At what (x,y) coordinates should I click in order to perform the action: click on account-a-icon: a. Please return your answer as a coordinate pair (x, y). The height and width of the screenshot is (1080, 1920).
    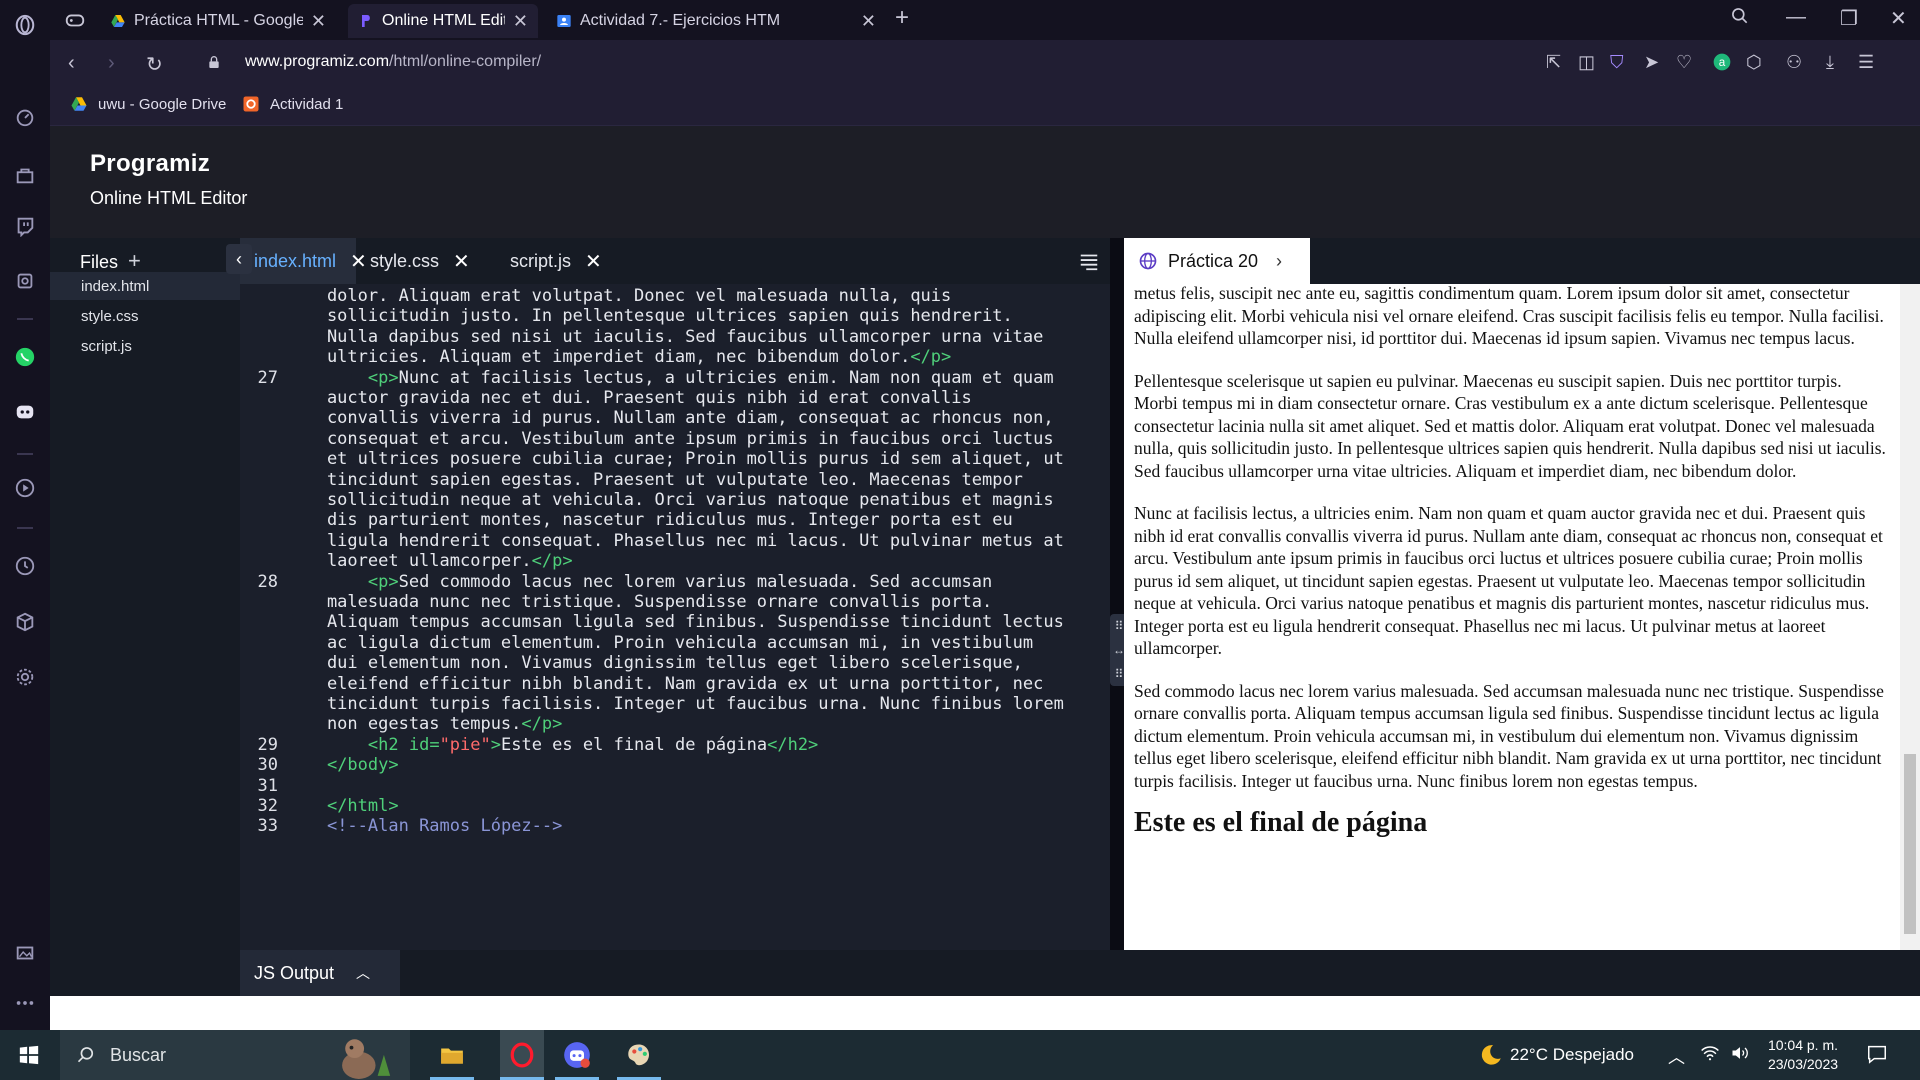
    Looking at the image, I should click on (1722, 64).